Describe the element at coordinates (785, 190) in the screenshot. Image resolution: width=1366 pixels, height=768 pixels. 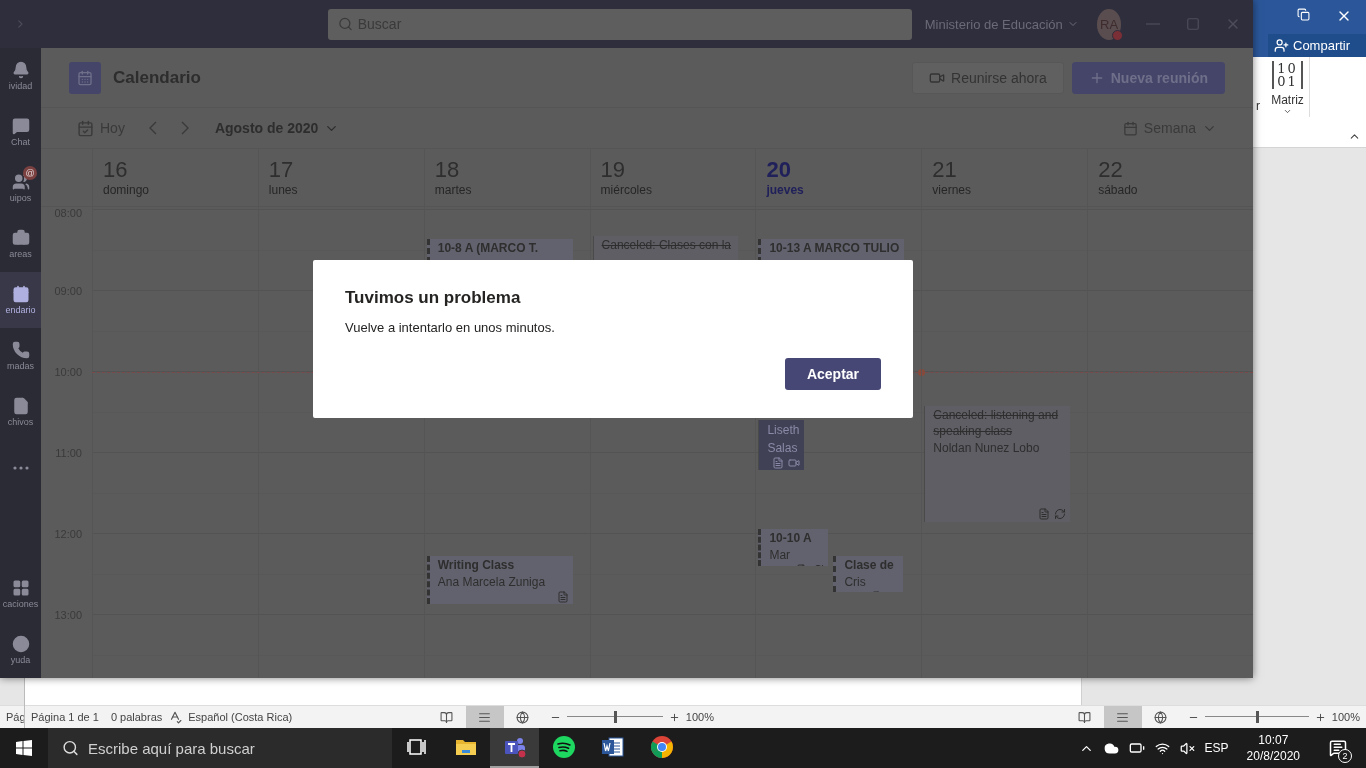
I see `weekday-label: jueves` at that location.